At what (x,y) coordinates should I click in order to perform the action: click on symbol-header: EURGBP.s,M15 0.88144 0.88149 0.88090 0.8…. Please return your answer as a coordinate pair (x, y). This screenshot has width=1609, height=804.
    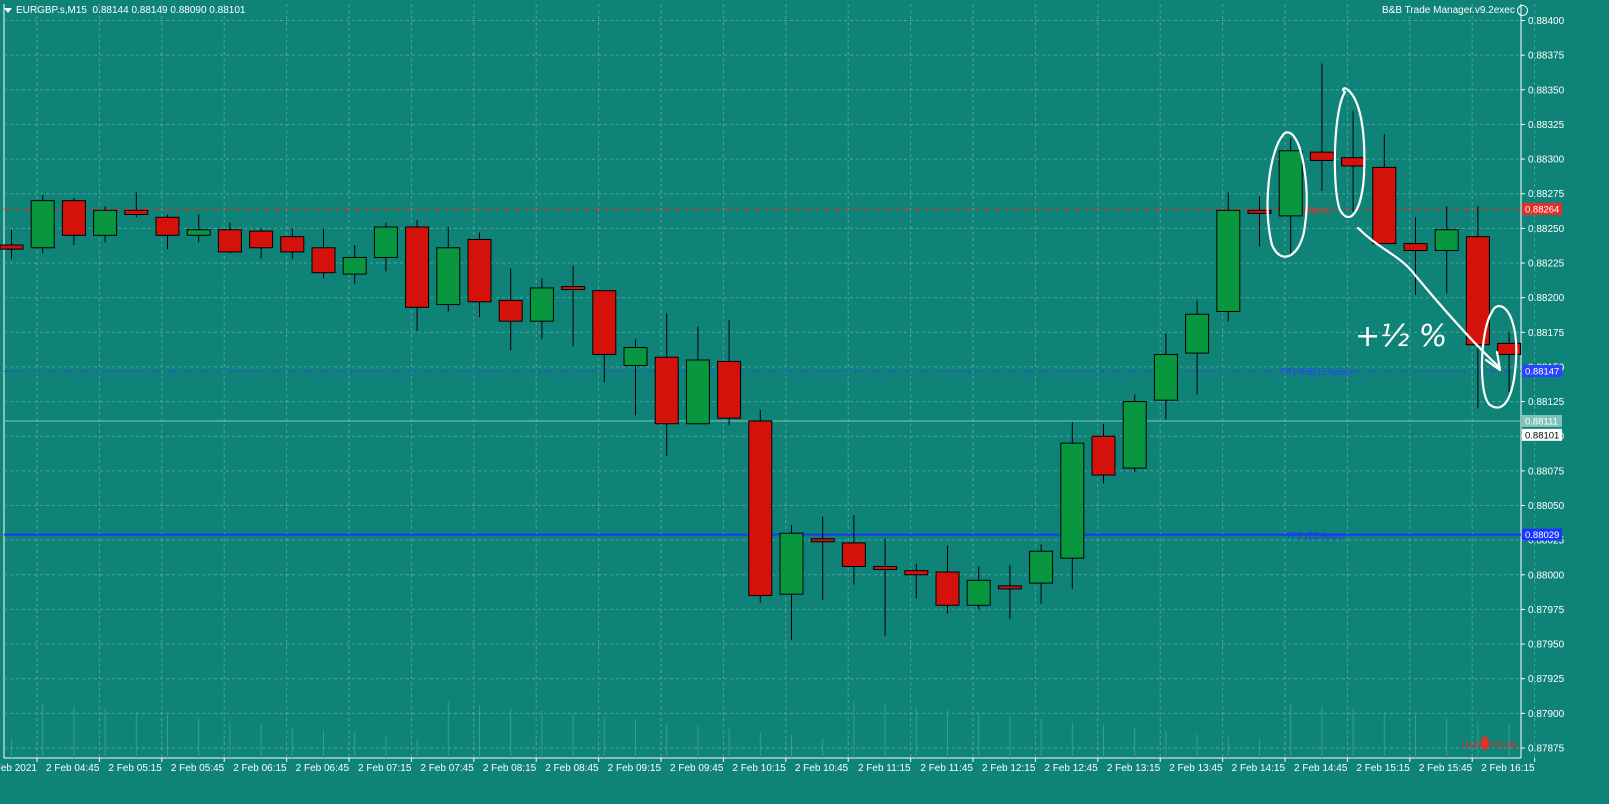
    Looking at the image, I should click on (124, 10).